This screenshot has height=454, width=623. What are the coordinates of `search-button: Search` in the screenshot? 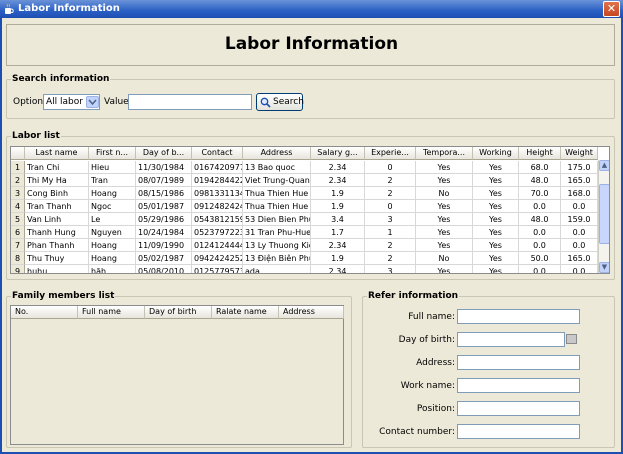 It's located at (280, 102).